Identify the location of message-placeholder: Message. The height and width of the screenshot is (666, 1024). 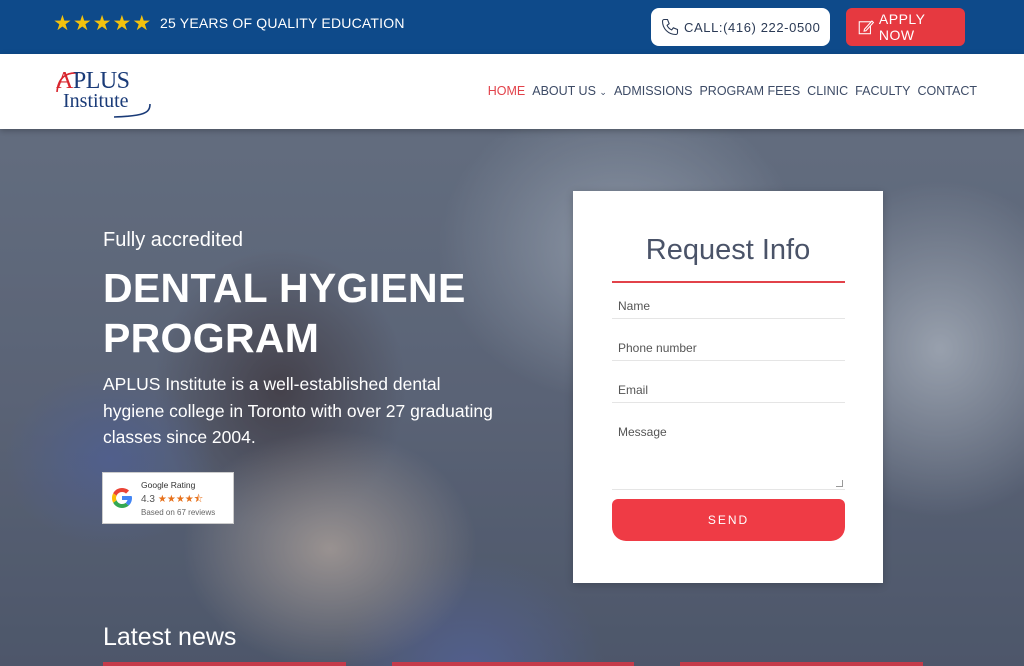
(642, 432).